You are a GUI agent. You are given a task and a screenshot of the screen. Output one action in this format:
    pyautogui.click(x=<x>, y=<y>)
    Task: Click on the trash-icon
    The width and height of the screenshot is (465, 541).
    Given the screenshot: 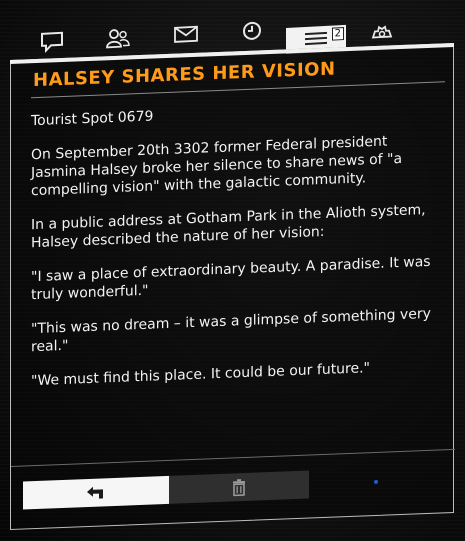 What is the action you would take?
    pyautogui.click(x=239, y=488)
    